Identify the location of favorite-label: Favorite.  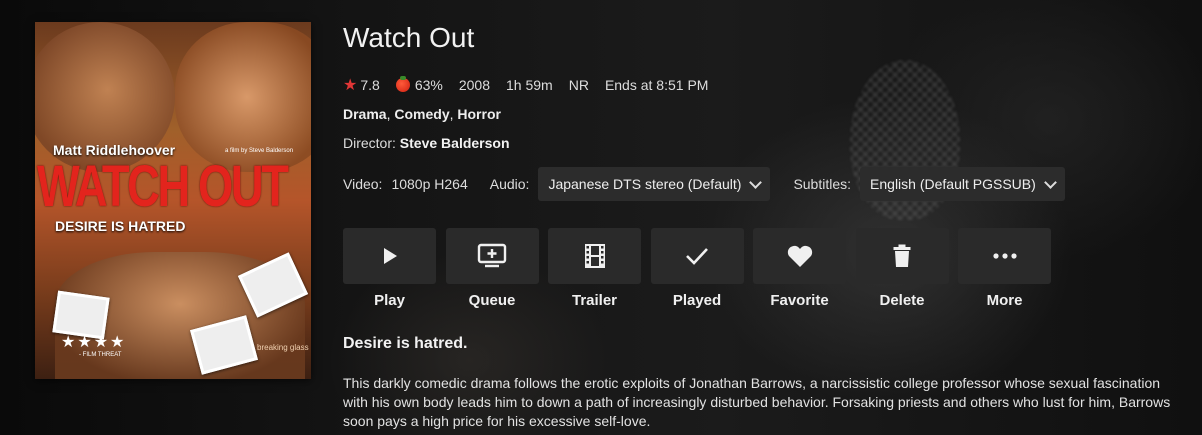
(799, 300).